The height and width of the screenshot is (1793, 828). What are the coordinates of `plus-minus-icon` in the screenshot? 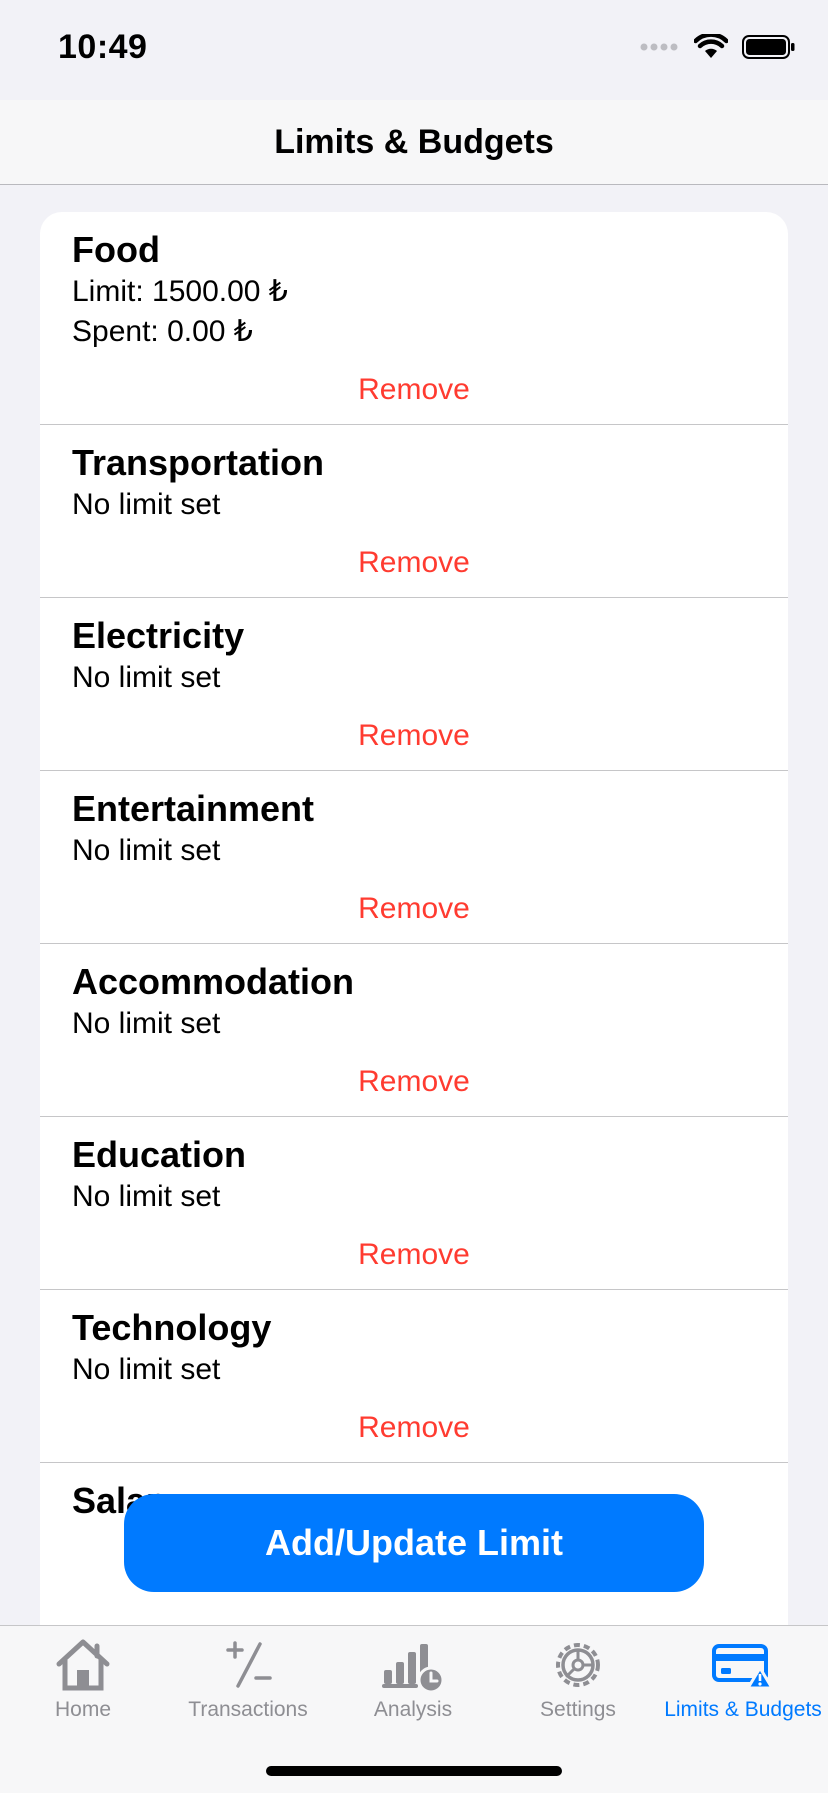 It's located at (249, 1664).